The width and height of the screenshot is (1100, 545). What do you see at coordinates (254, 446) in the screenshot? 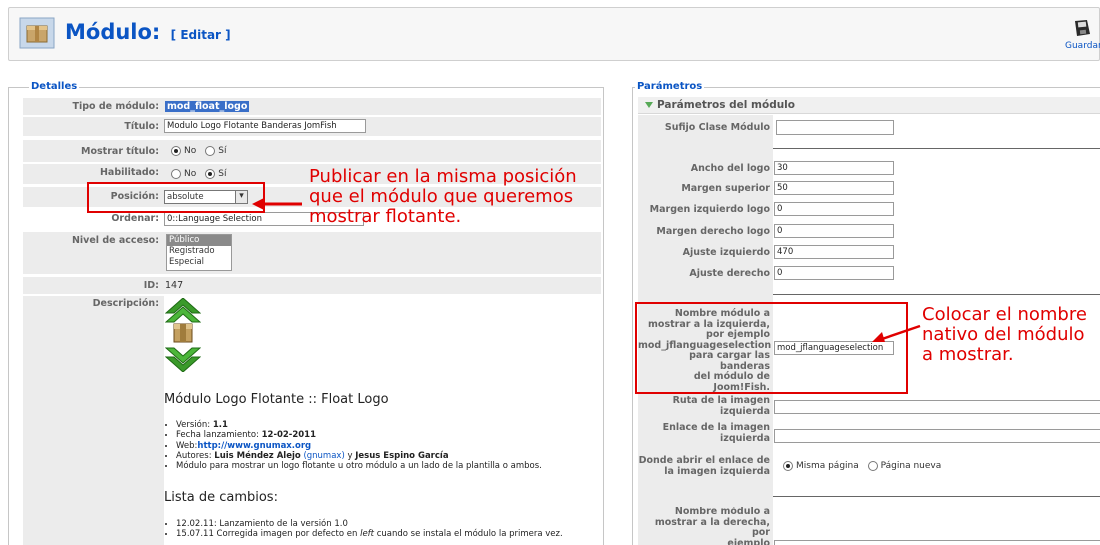
I see `web-link: http://www.gnumax.org` at bounding box center [254, 446].